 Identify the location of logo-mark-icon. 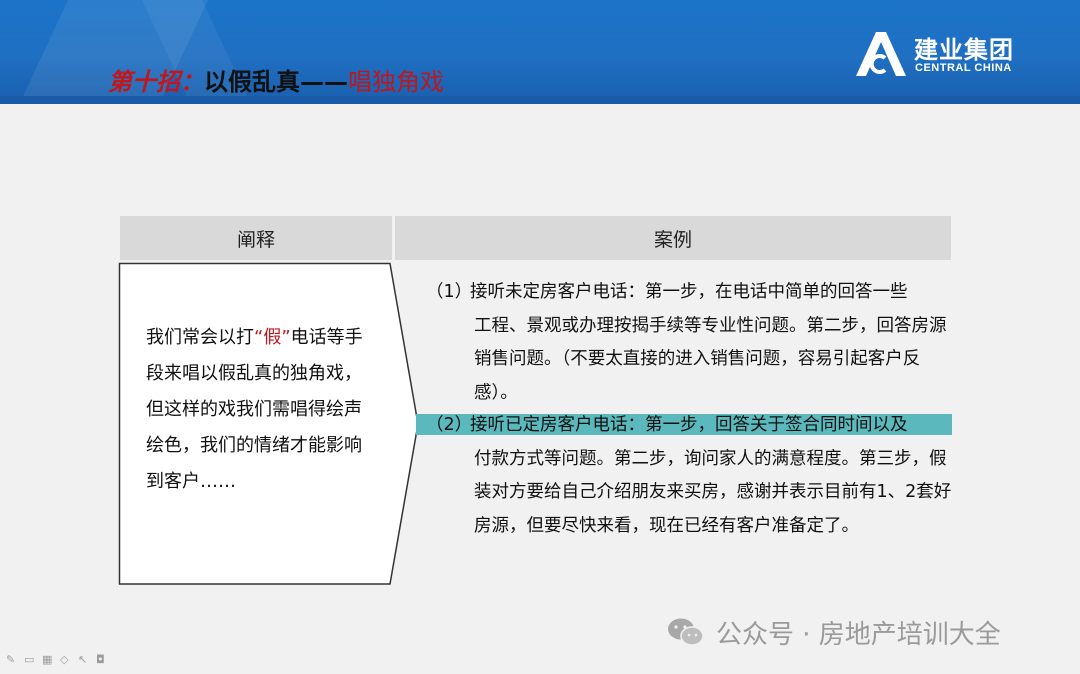
(881, 54).